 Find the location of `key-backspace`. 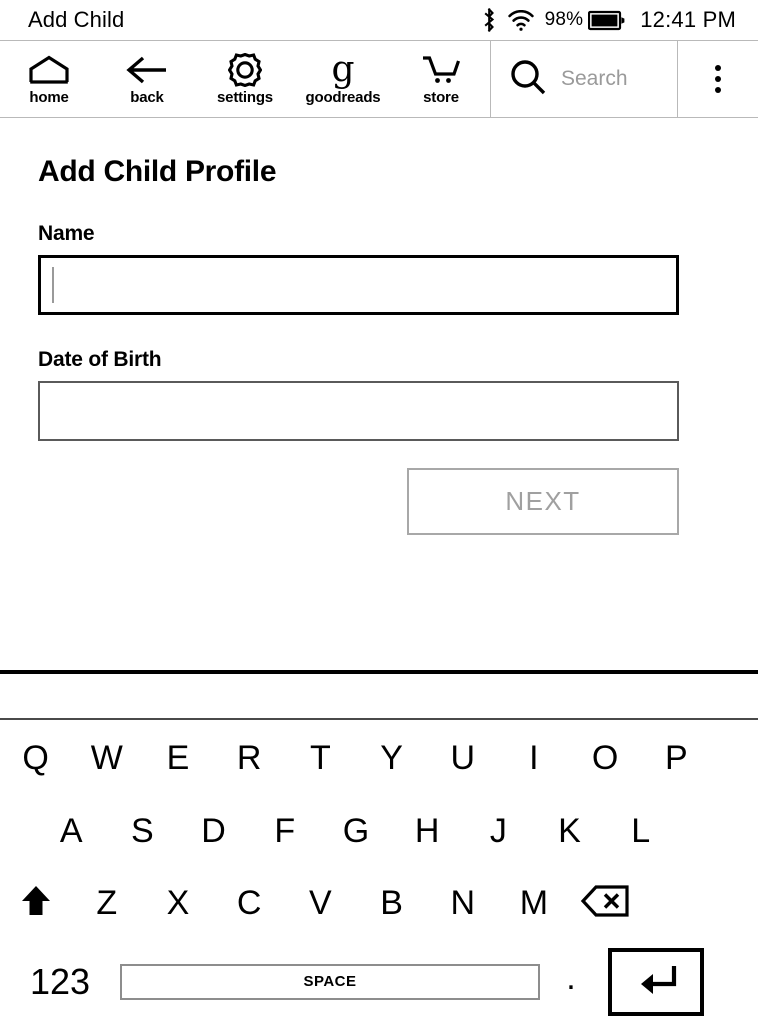

key-backspace is located at coordinates (605, 903).